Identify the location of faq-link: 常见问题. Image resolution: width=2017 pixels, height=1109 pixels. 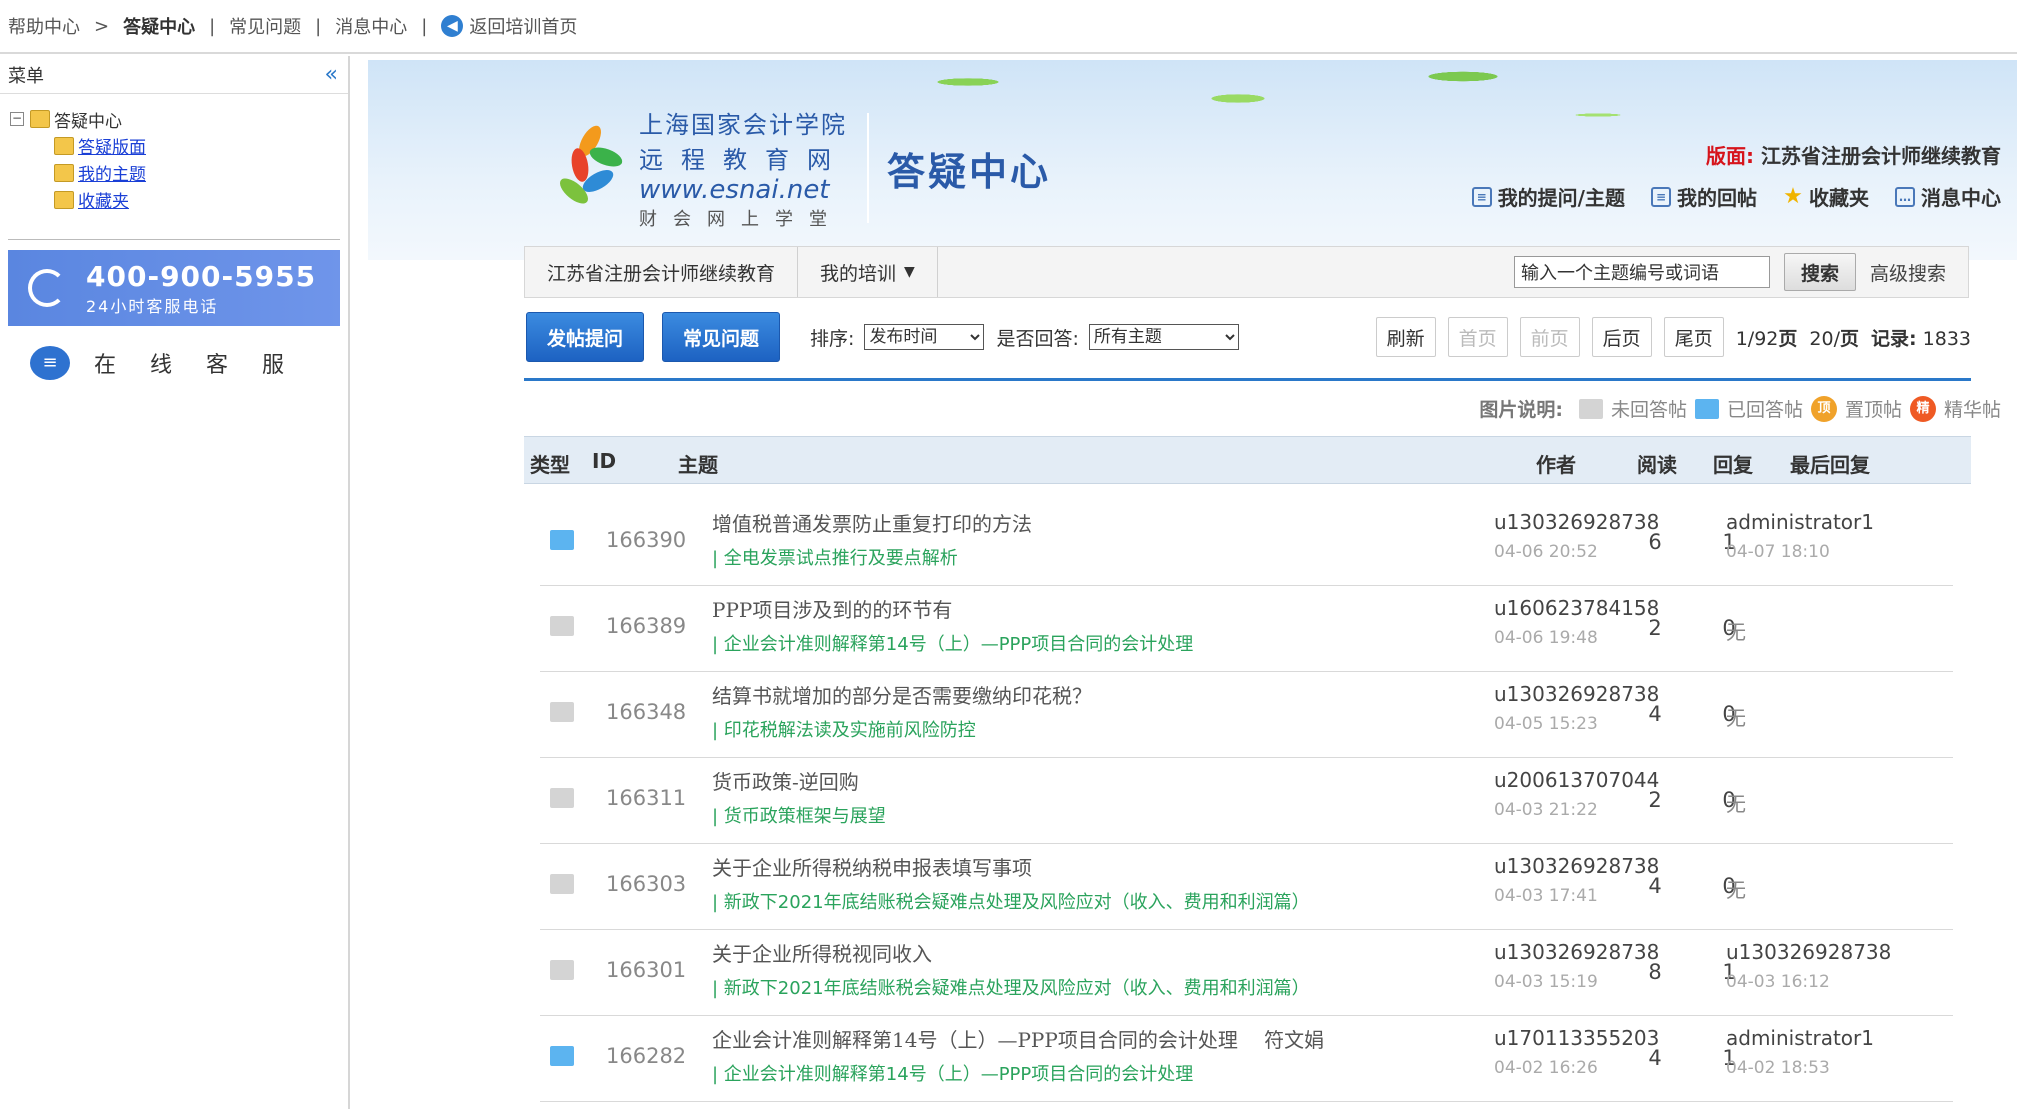
(265, 26).